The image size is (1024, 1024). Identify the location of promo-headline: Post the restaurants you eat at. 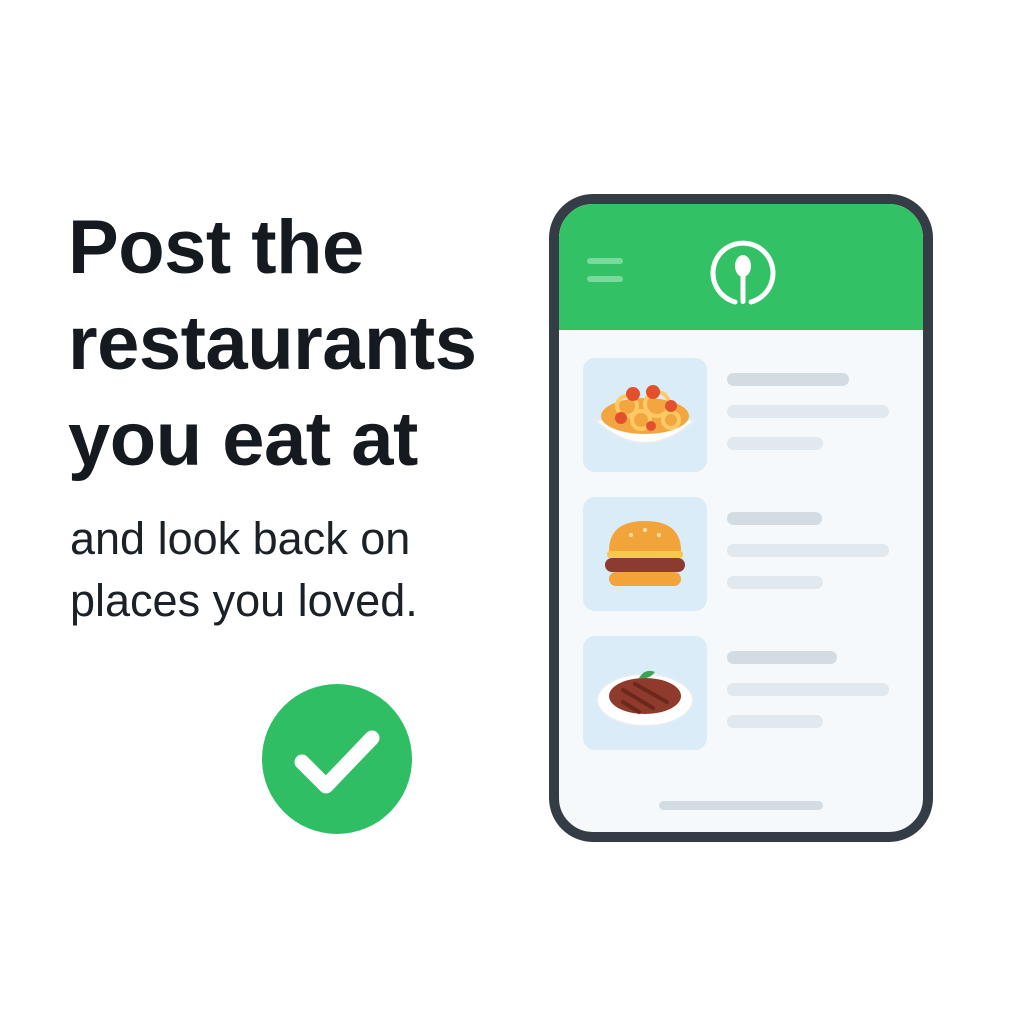
(272, 343).